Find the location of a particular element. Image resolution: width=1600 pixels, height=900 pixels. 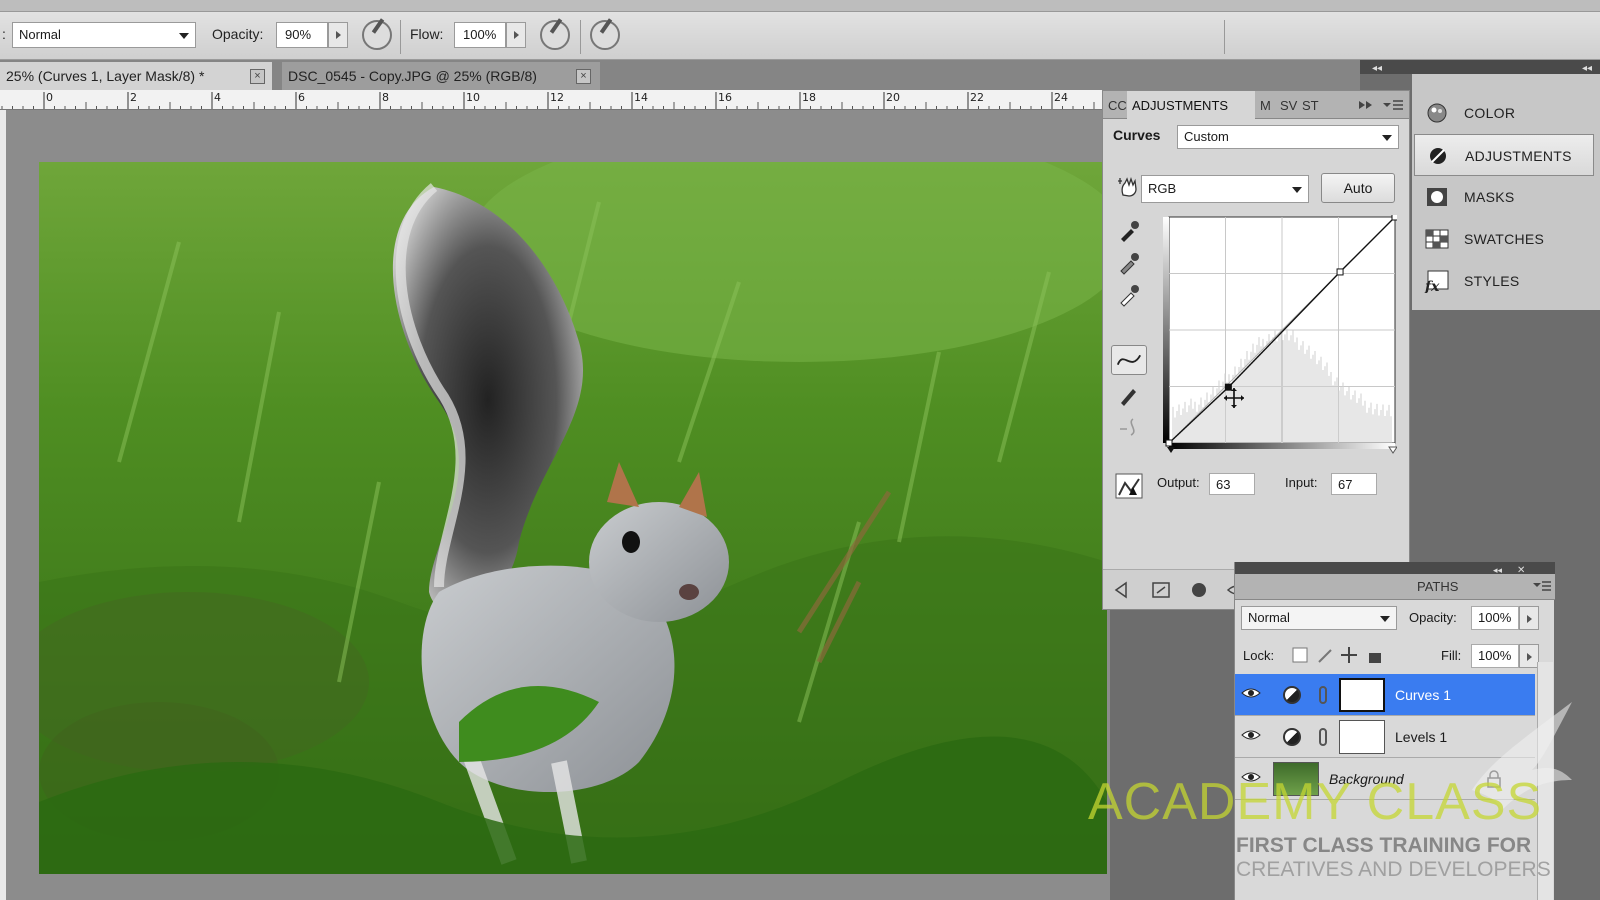

ruler-tick-label: 14 is located at coordinates (641, 97).